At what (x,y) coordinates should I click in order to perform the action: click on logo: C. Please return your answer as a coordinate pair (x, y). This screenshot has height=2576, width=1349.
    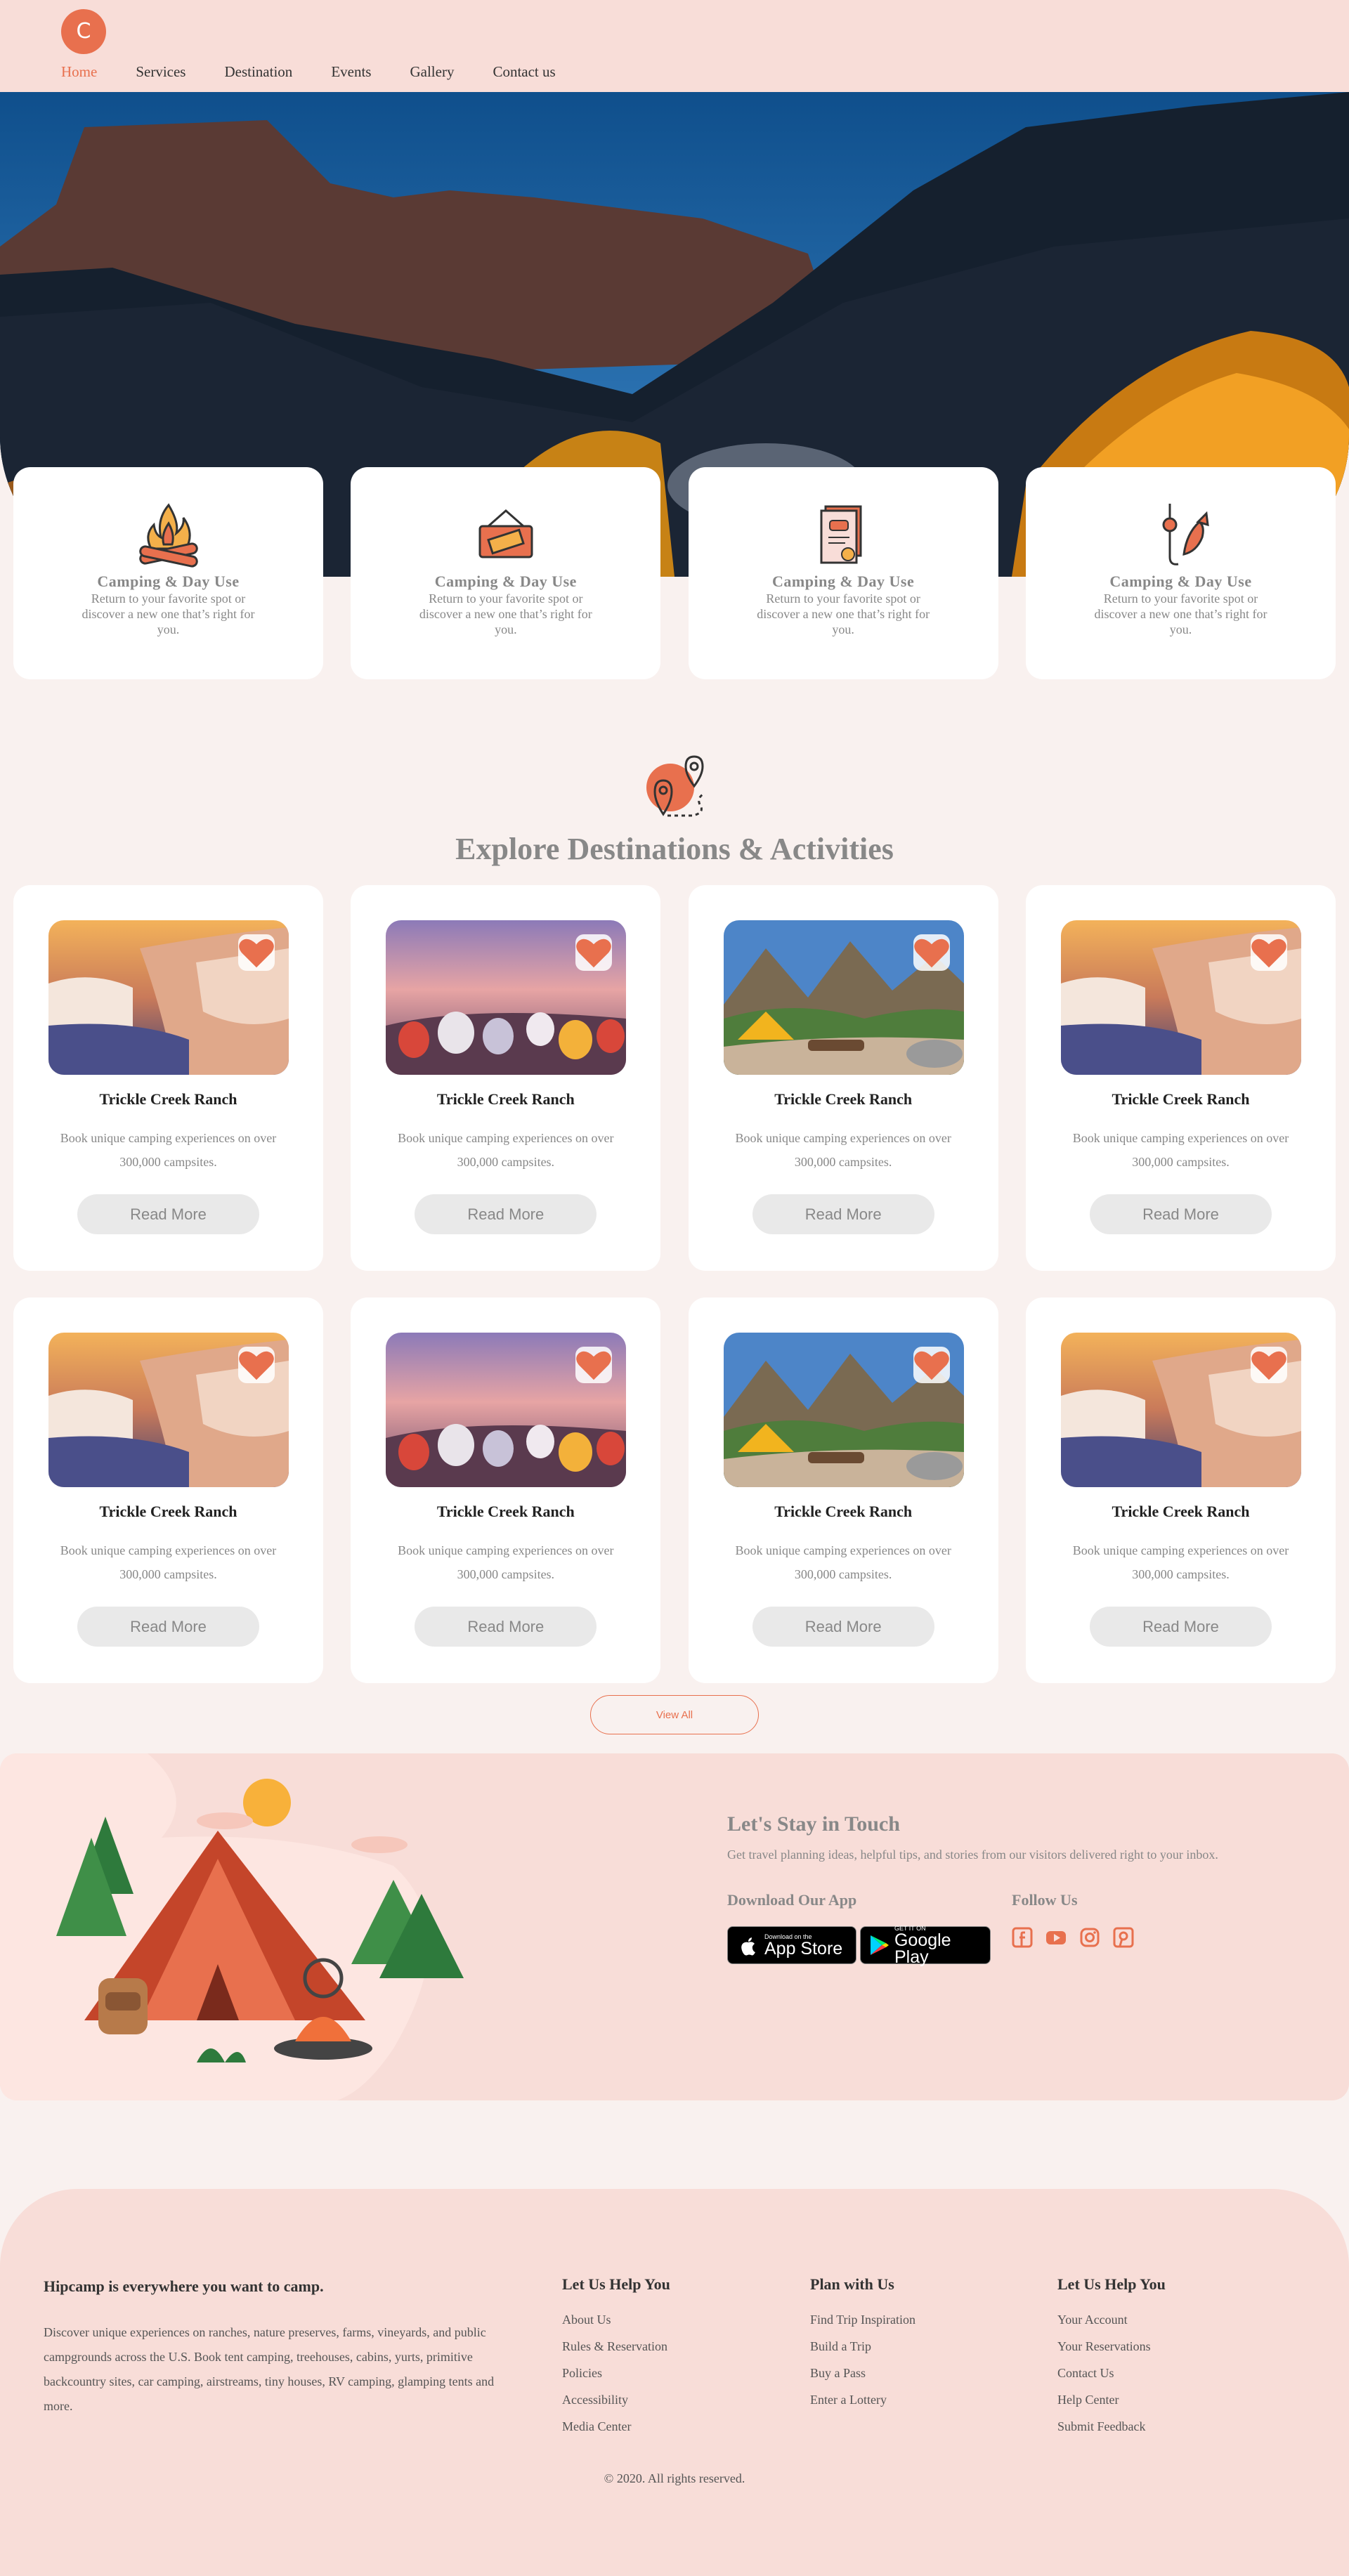
    Looking at the image, I should click on (84, 31).